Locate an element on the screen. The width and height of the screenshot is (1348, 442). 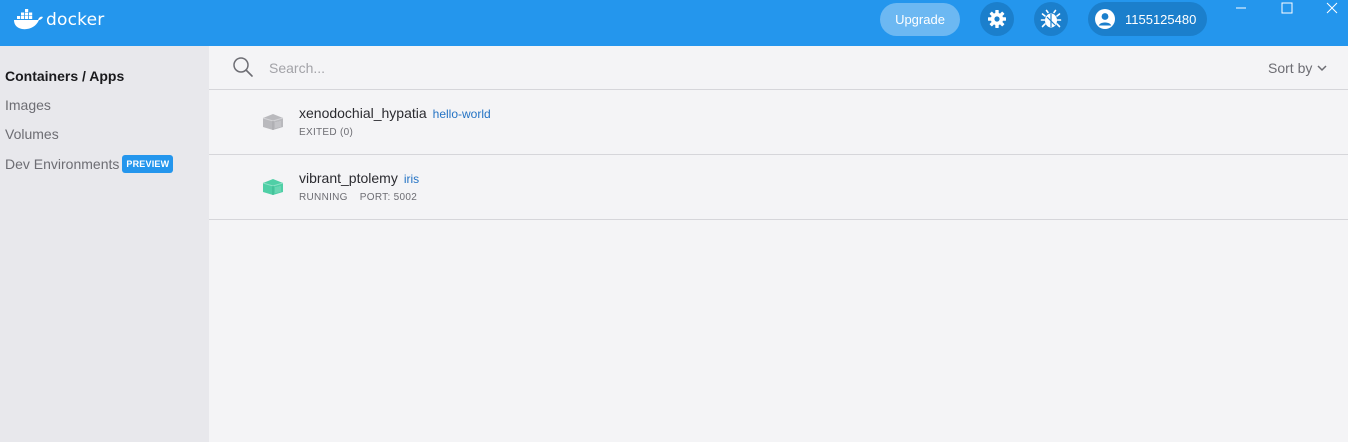
maximize-icon is located at coordinates (1287, 8).